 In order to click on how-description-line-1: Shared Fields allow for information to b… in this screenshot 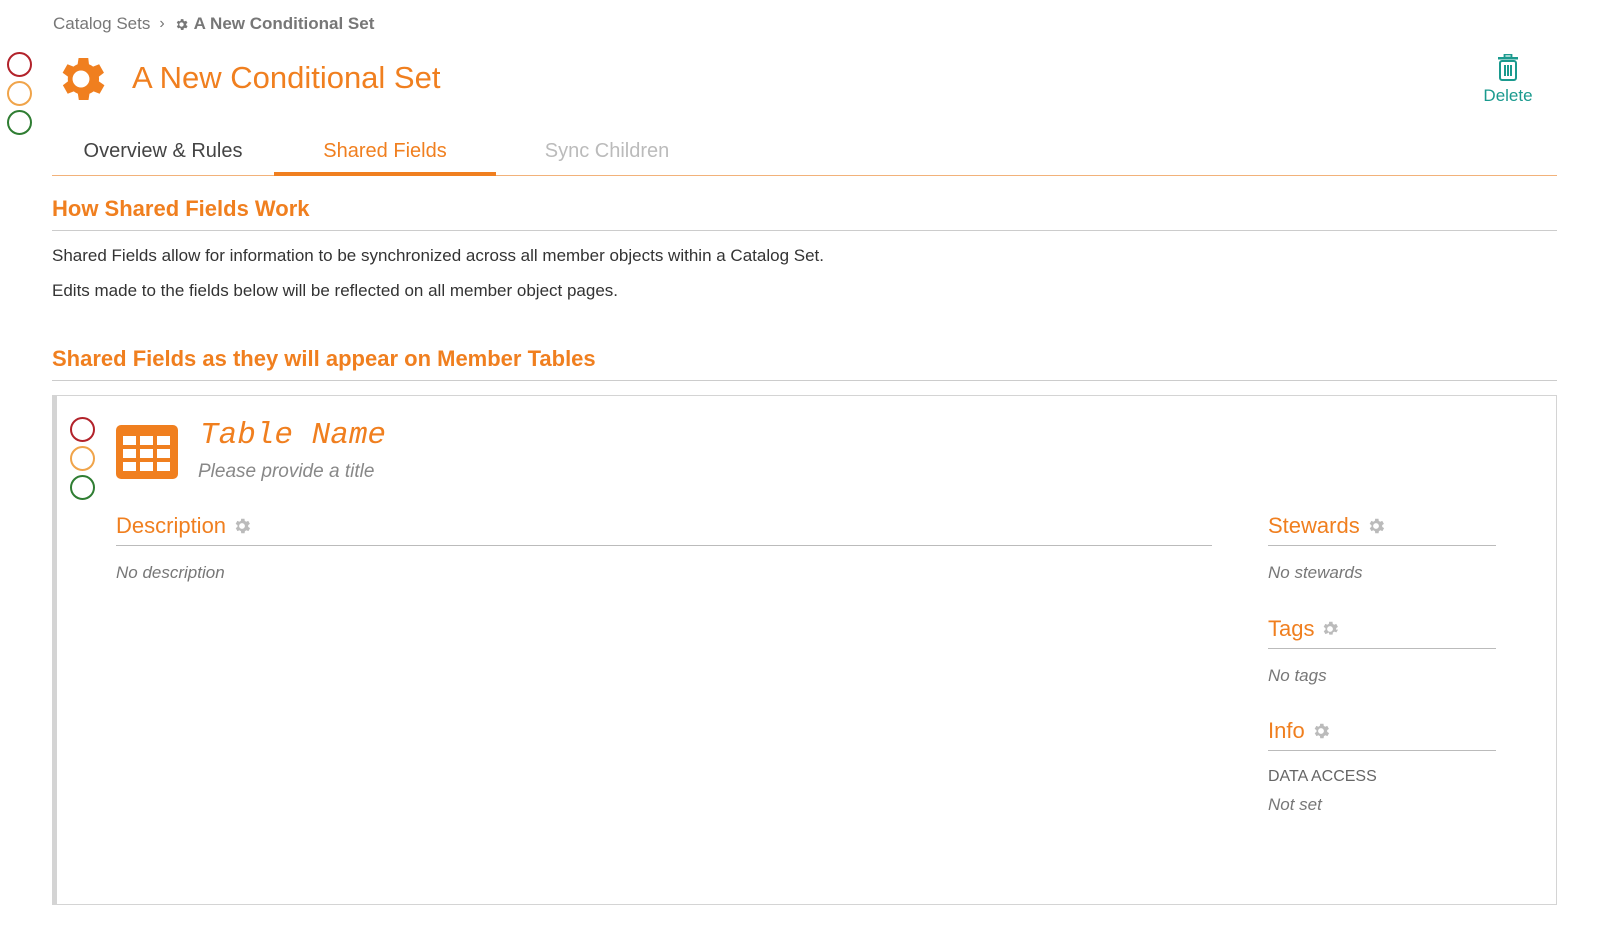, I will do `click(438, 255)`.